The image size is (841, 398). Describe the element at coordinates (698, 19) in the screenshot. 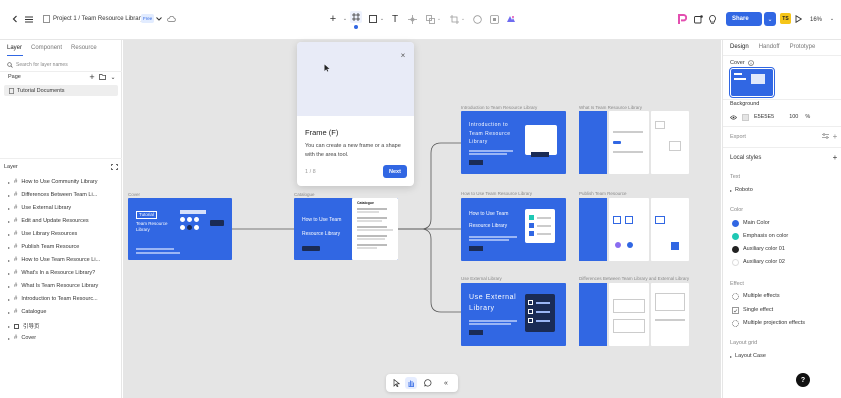

I see `comment-notification-icon` at that location.